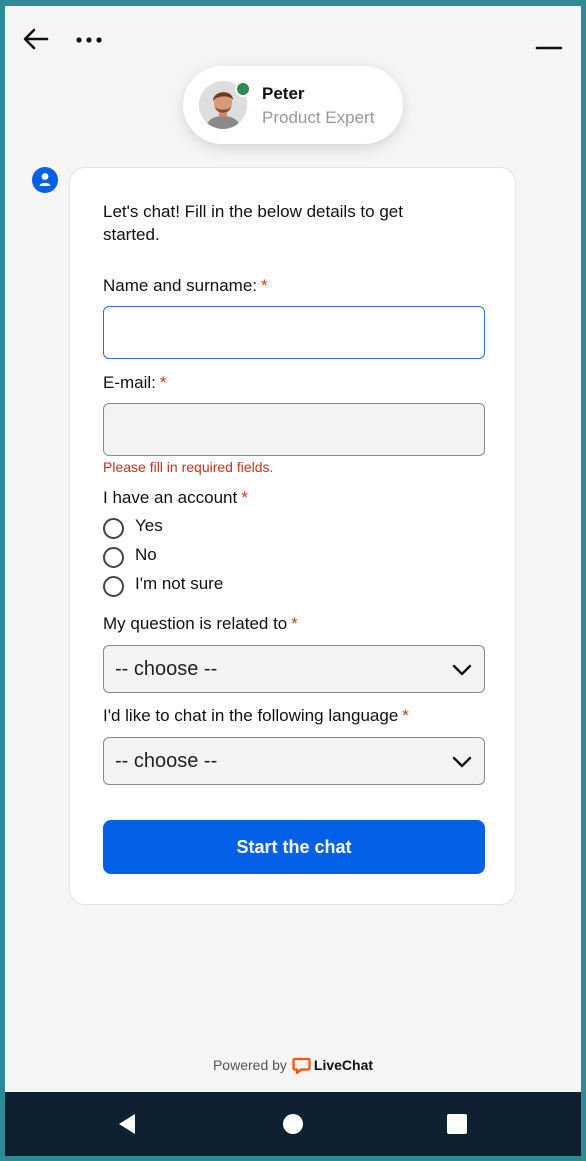 The height and width of the screenshot is (1161, 586). I want to click on nav-recents-icon, so click(457, 1124).